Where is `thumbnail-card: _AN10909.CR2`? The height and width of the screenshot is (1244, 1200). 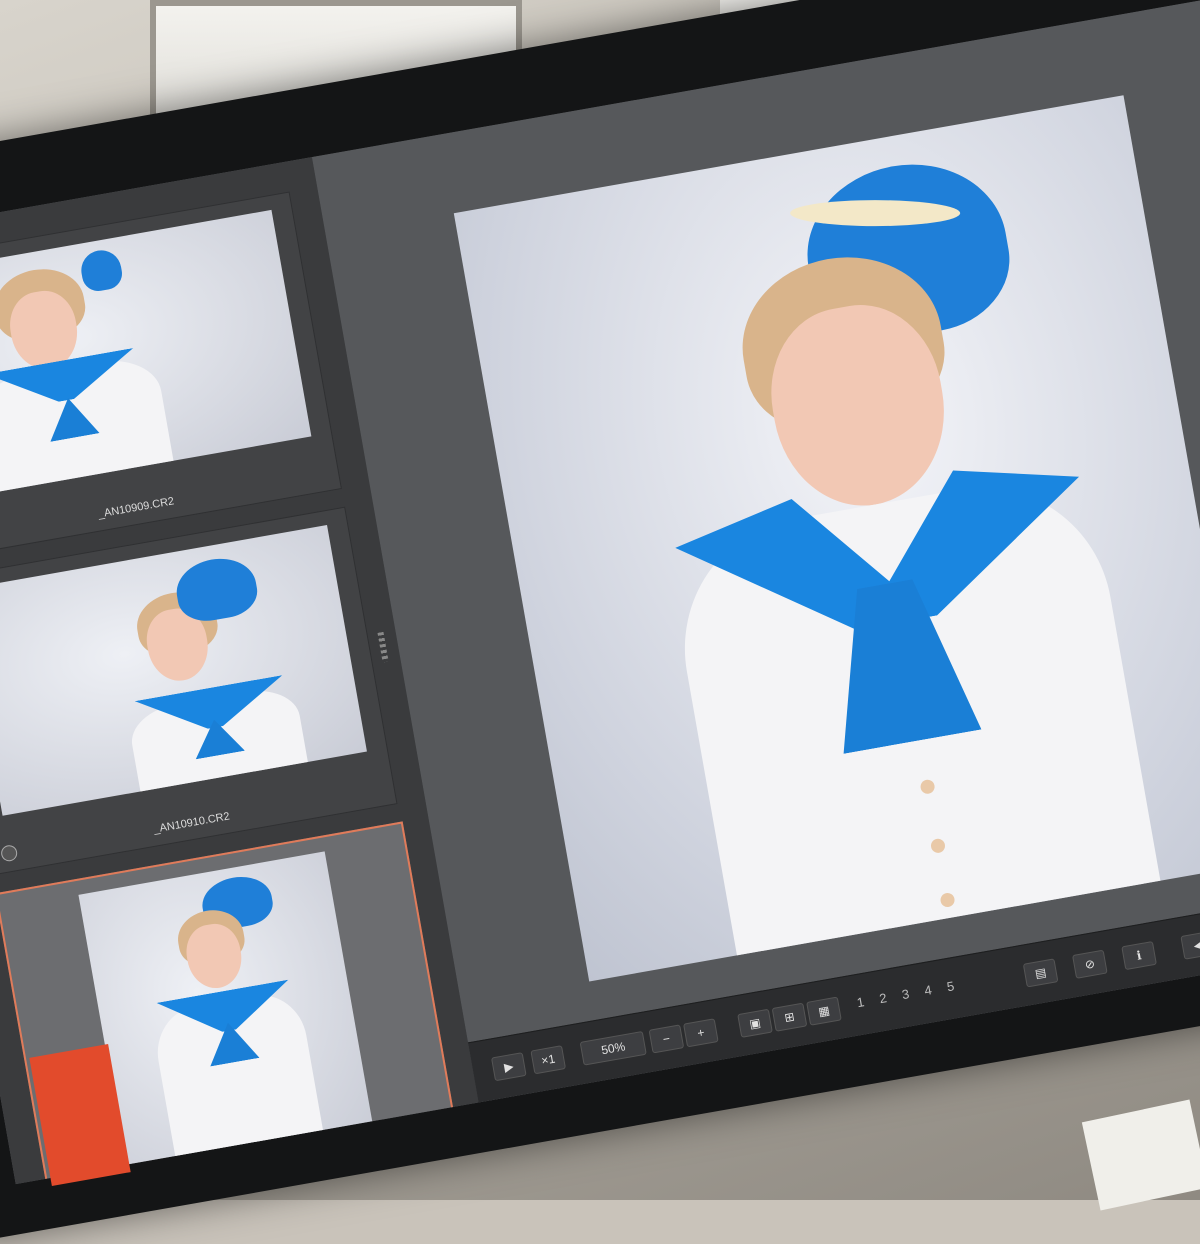 thumbnail-card: _AN10909.CR2 is located at coordinates (171, 376).